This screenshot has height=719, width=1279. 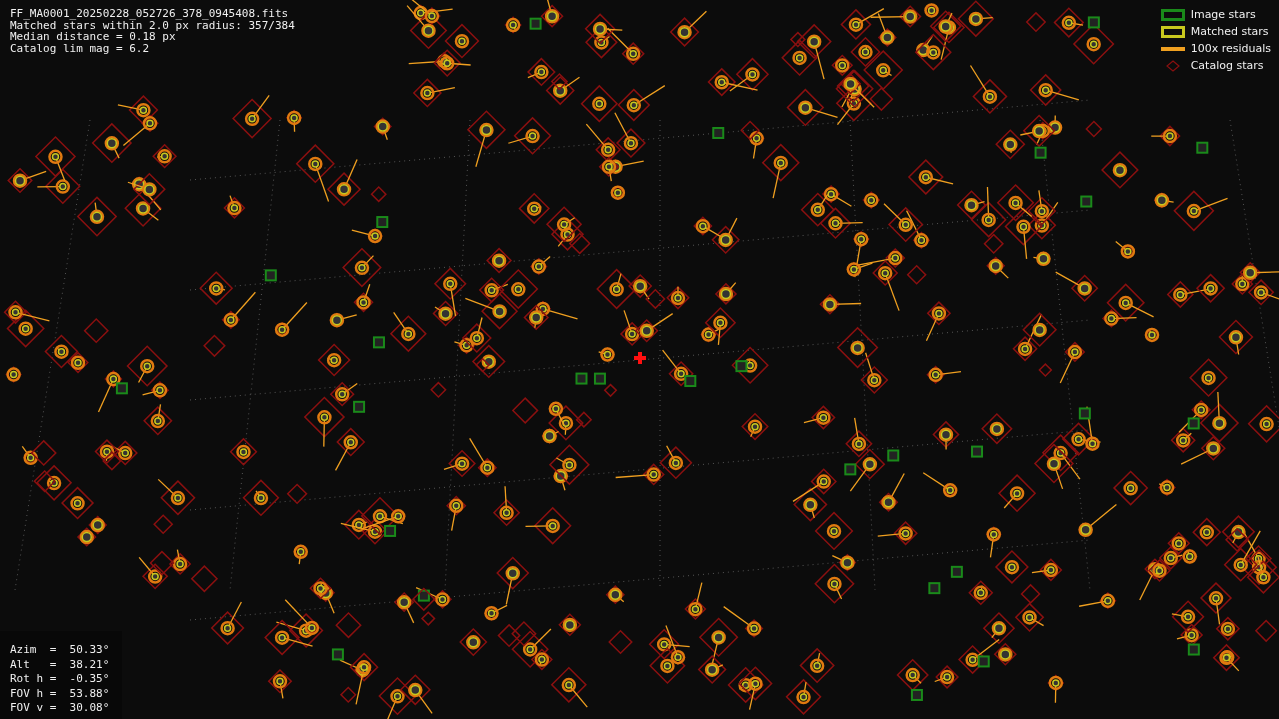 I want to click on info-text: Matched stars within 2.0 px radius: 357/384, so click(x=152, y=25).